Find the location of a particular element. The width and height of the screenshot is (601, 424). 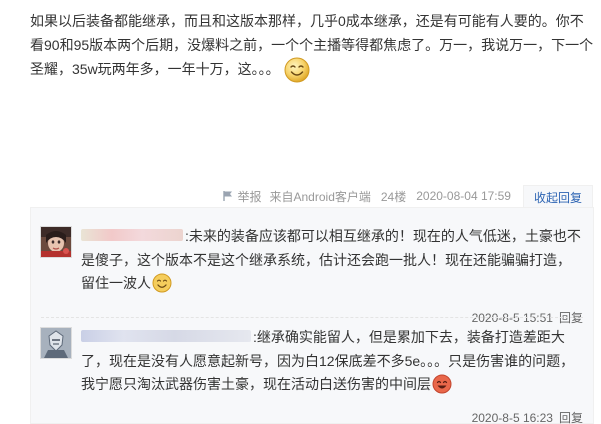

post-time: 2020-08-04 17:59 is located at coordinates (463, 196).